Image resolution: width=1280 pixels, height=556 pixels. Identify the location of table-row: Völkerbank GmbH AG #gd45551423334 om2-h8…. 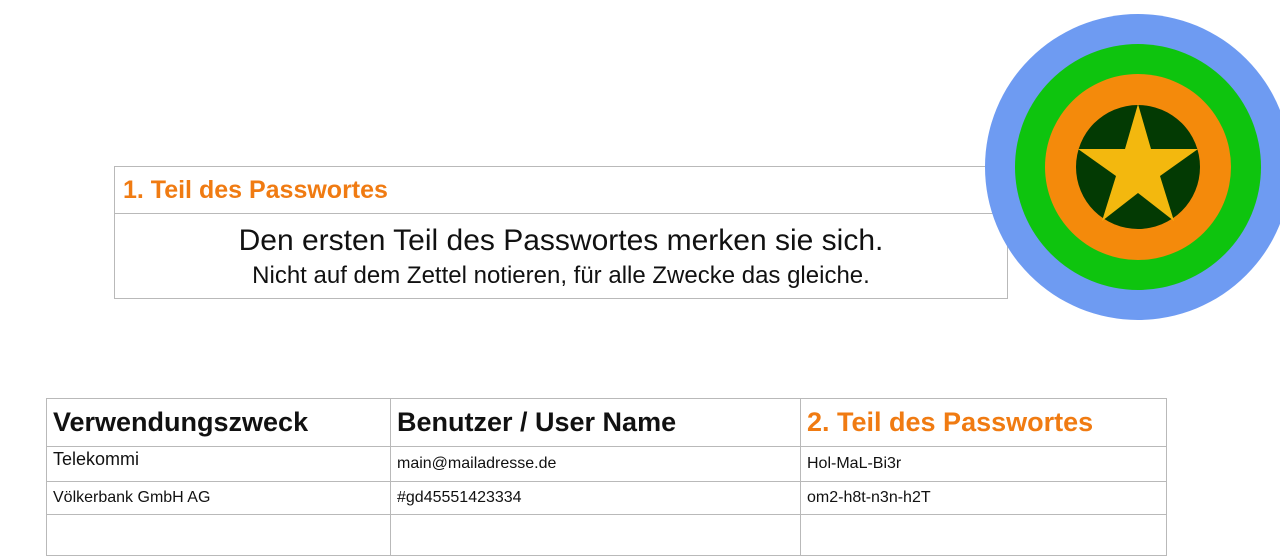
(606, 498).